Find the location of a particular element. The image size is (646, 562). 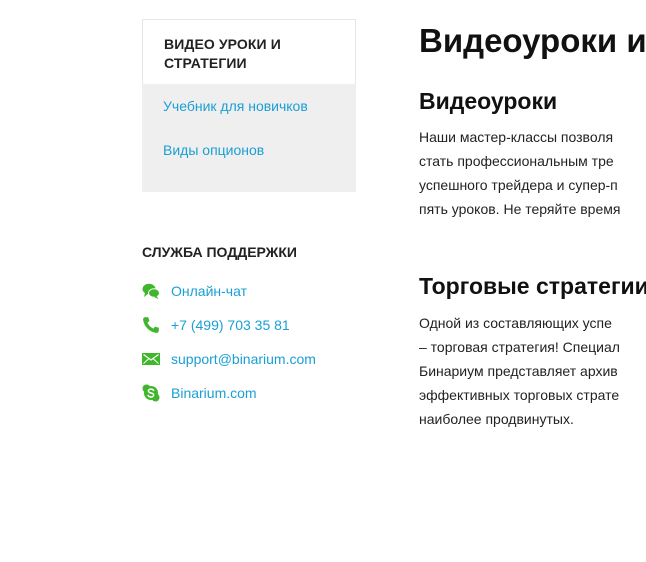

text-line: успешного трейдера и супер-п is located at coordinates (518, 185).